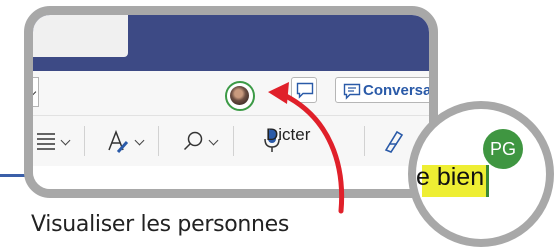  I want to click on conversation-icon, so click(352, 91).